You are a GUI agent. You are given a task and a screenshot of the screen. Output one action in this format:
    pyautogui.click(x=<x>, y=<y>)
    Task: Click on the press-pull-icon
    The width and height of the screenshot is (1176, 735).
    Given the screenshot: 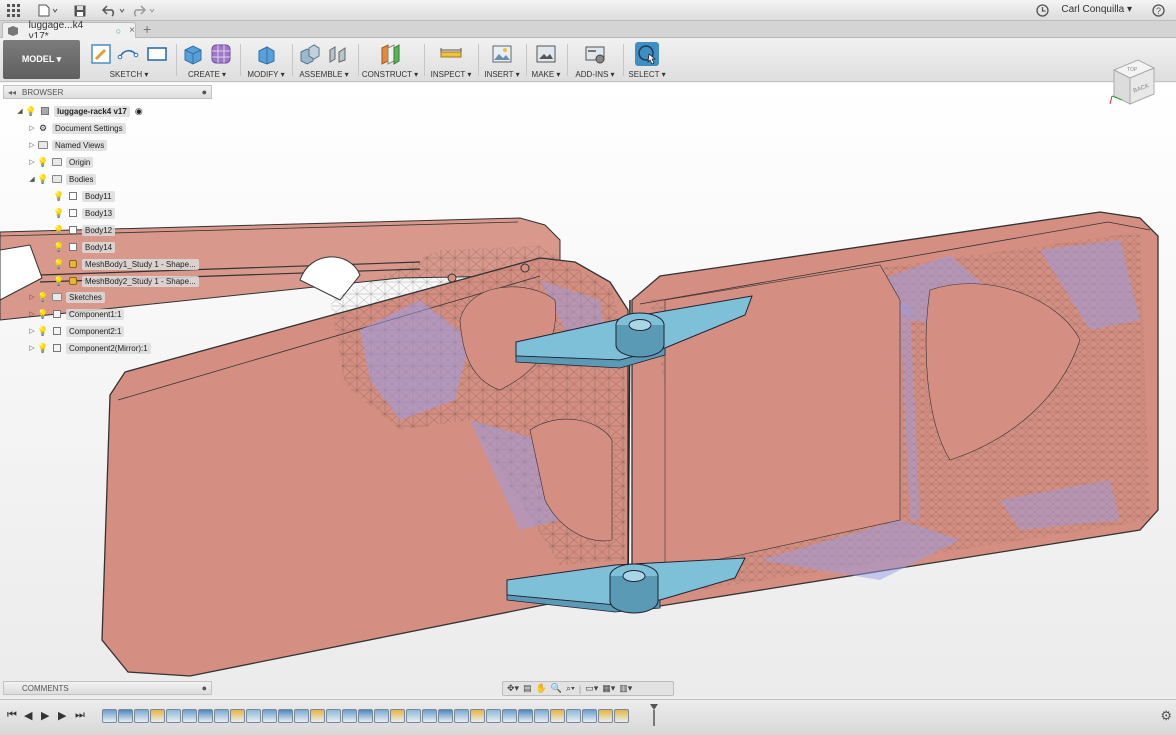 What is the action you would take?
    pyautogui.click(x=266, y=54)
    